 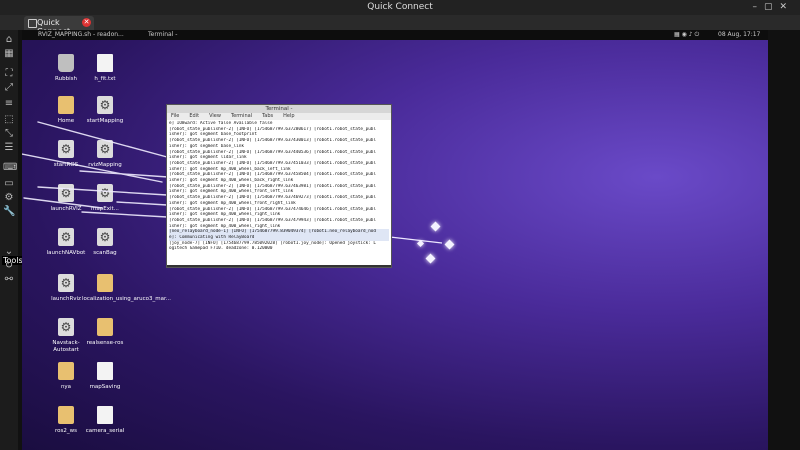 I want to click on expand-icon: ⤡, so click(x=9, y=134).